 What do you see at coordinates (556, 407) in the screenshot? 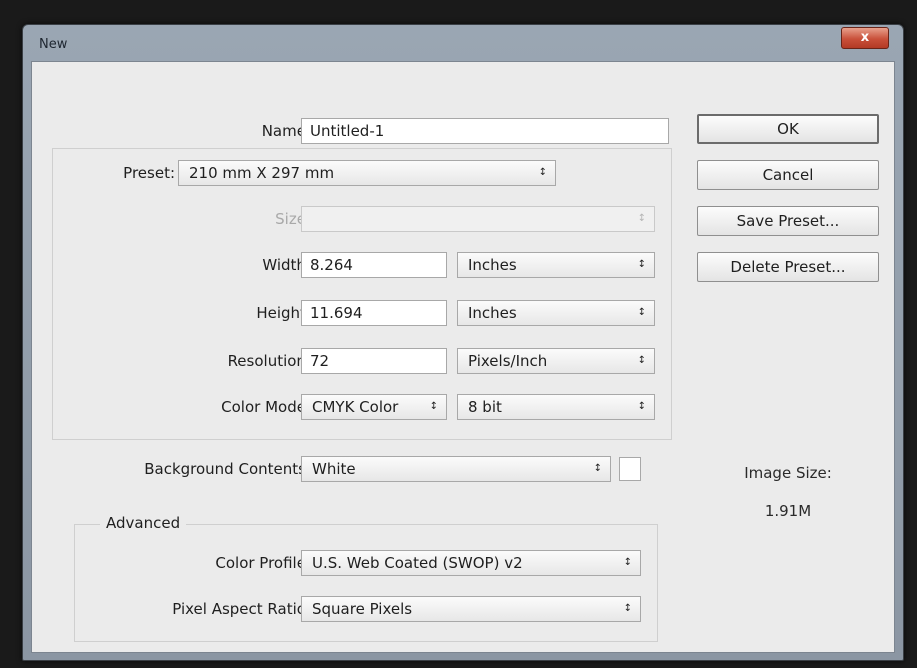
I see `bit-depth-select: 8 bit ↕` at bounding box center [556, 407].